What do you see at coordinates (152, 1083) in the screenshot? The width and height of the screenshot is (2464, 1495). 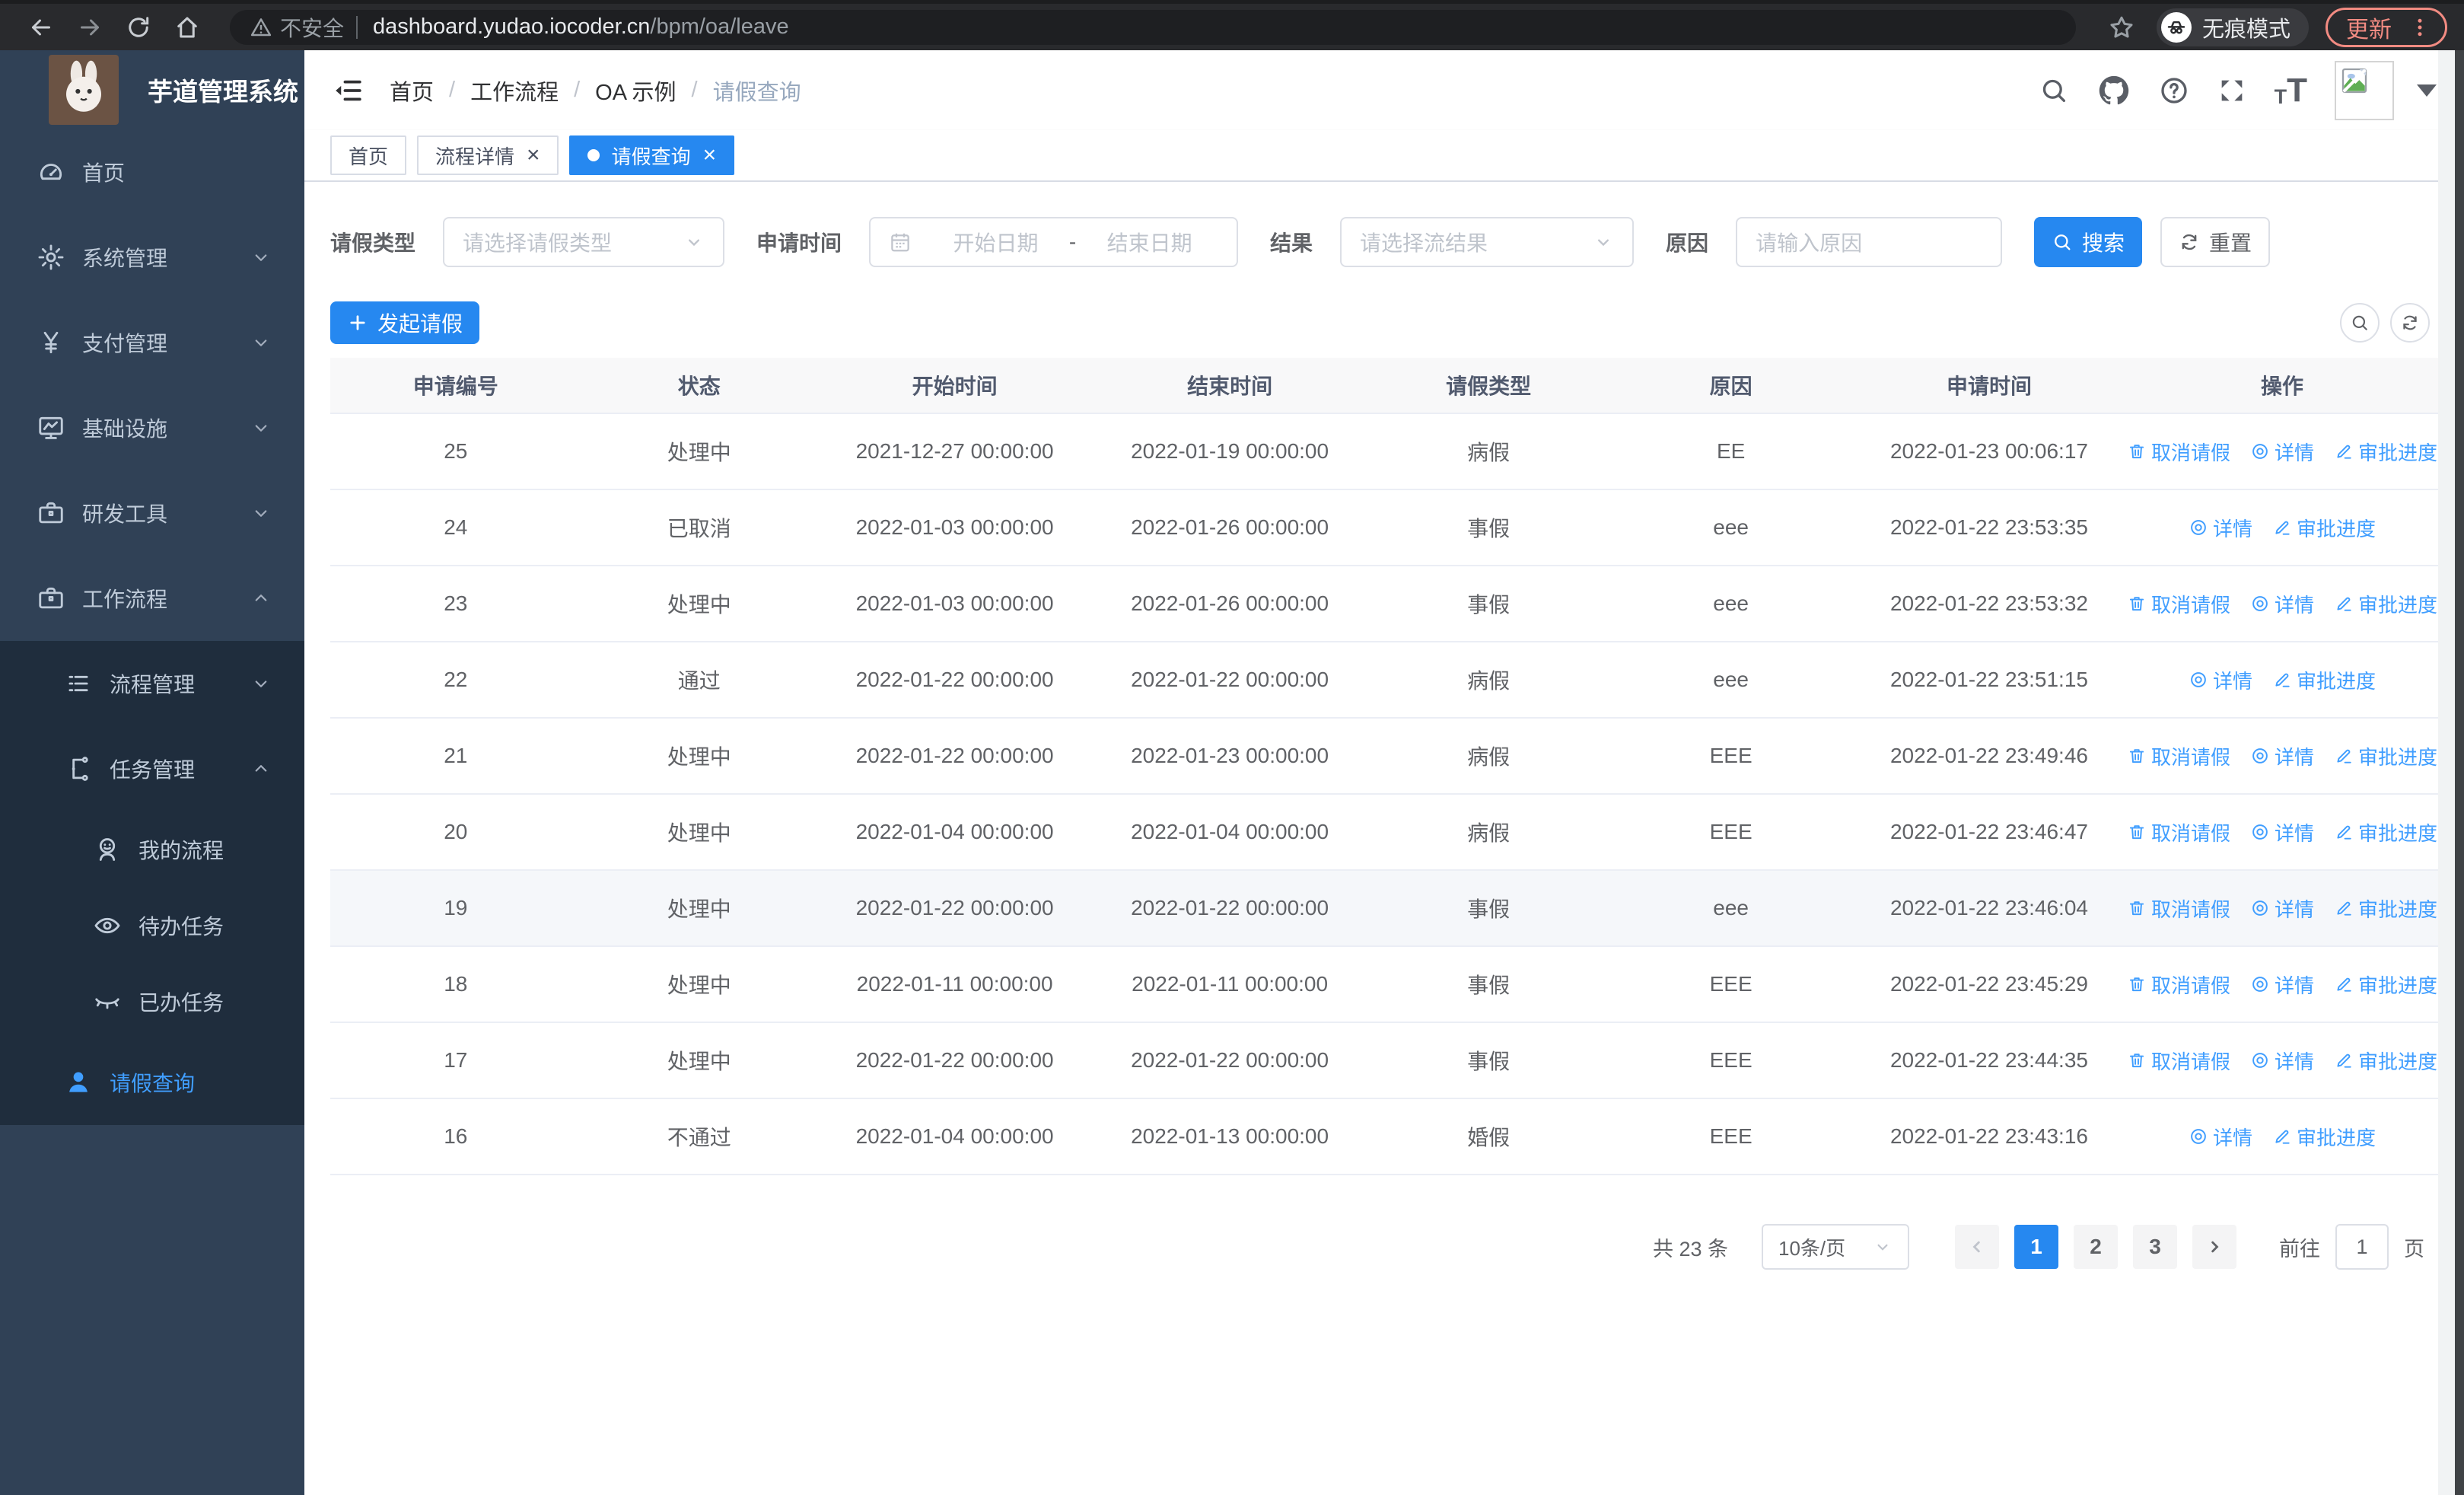 I see `sidebar-item-leave-query: 请假查询` at bounding box center [152, 1083].